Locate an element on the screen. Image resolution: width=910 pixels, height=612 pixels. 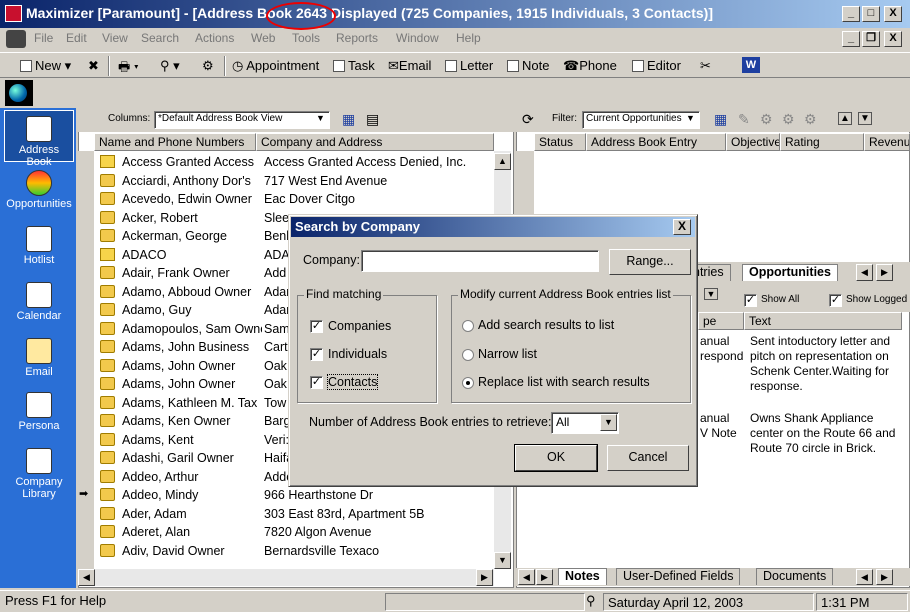
minimize-button: _ is located at coordinates (851, 14).